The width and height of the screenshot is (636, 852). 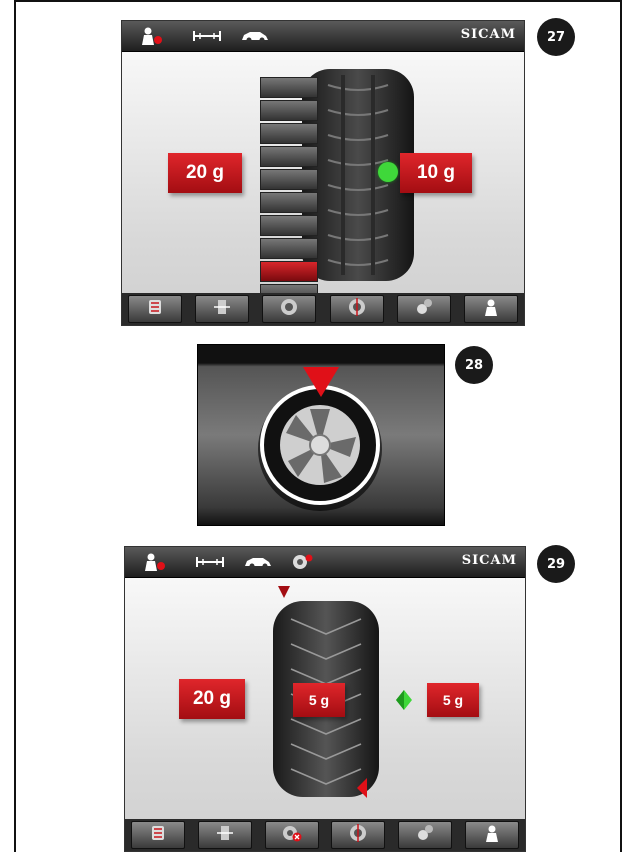 What do you see at coordinates (474, 365) in the screenshot?
I see `figure-number-badge: 28` at bounding box center [474, 365].